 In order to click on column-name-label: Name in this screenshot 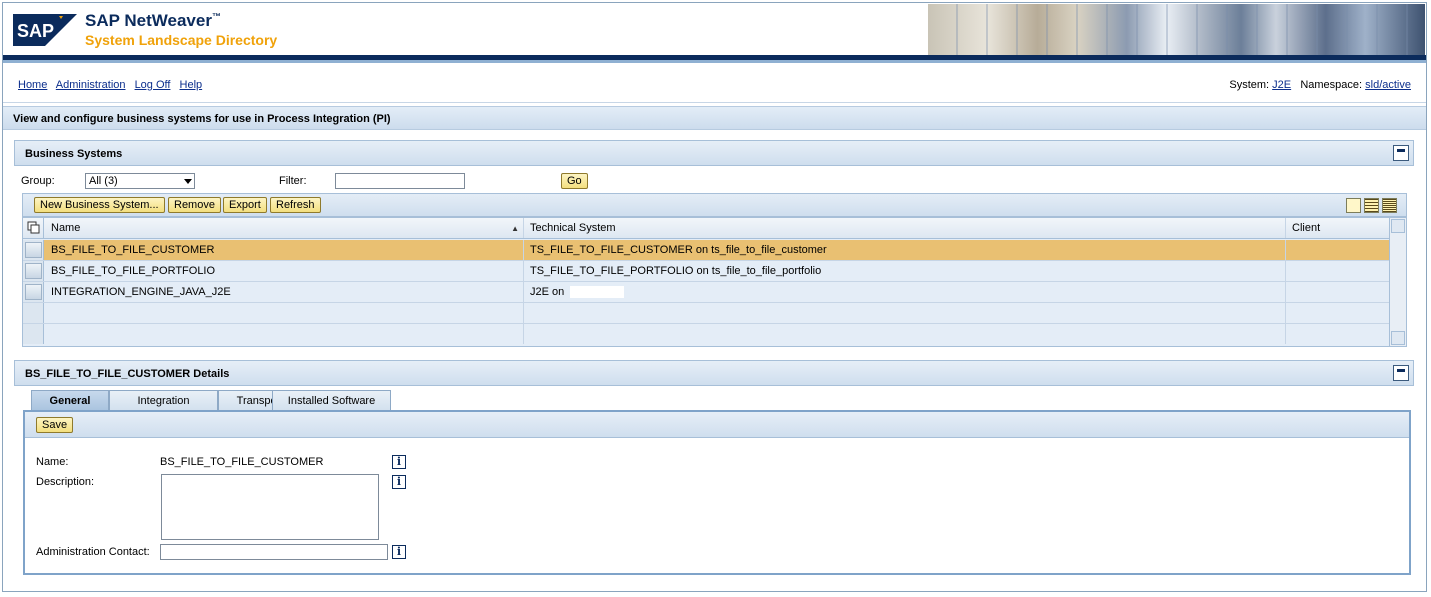, I will do `click(66, 228)`.